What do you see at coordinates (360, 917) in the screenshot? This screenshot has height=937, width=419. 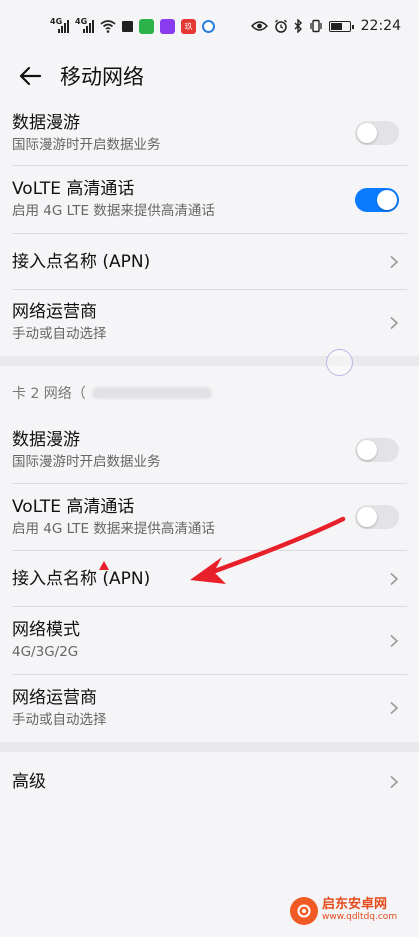 I see `watermark-url: www.qdltdq.com` at bounding box center [360, 917].